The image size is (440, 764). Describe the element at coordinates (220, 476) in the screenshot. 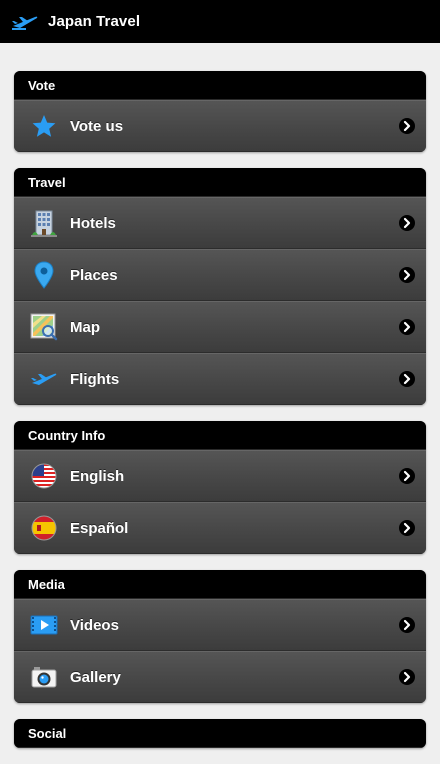

I see `menu-item-english: English` at that location.